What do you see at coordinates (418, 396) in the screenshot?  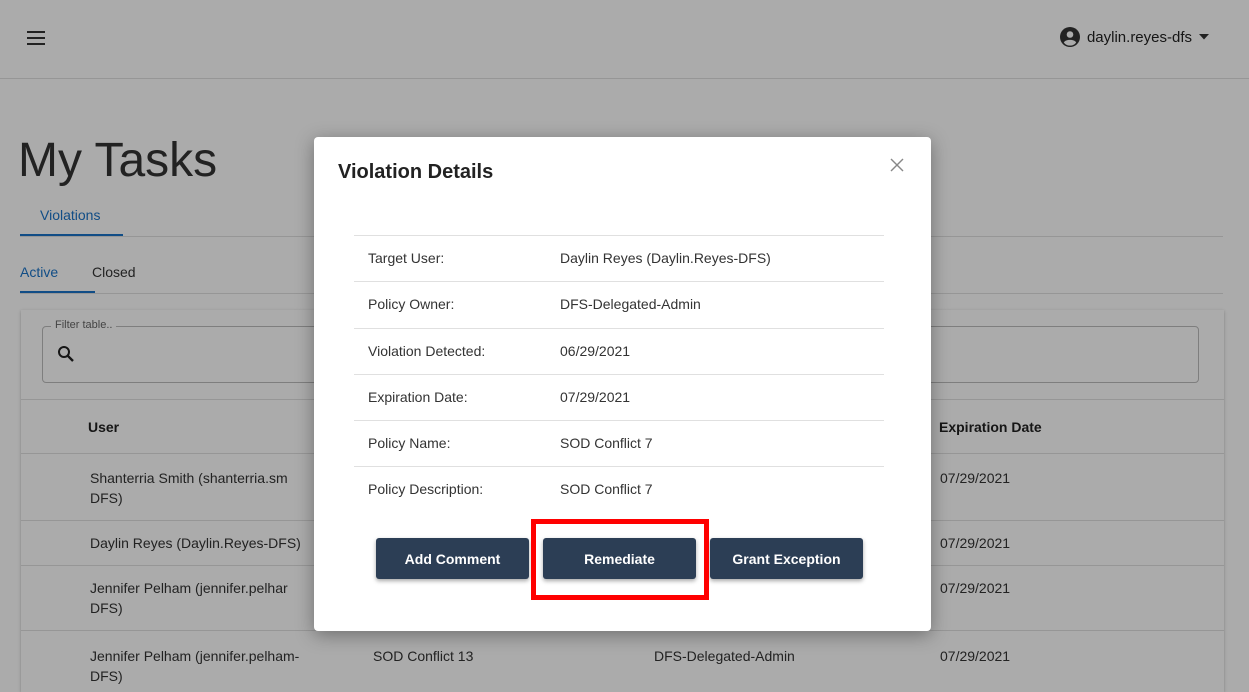 I see `detail-label: Expiration Date:` at bounding box center [418, 396].